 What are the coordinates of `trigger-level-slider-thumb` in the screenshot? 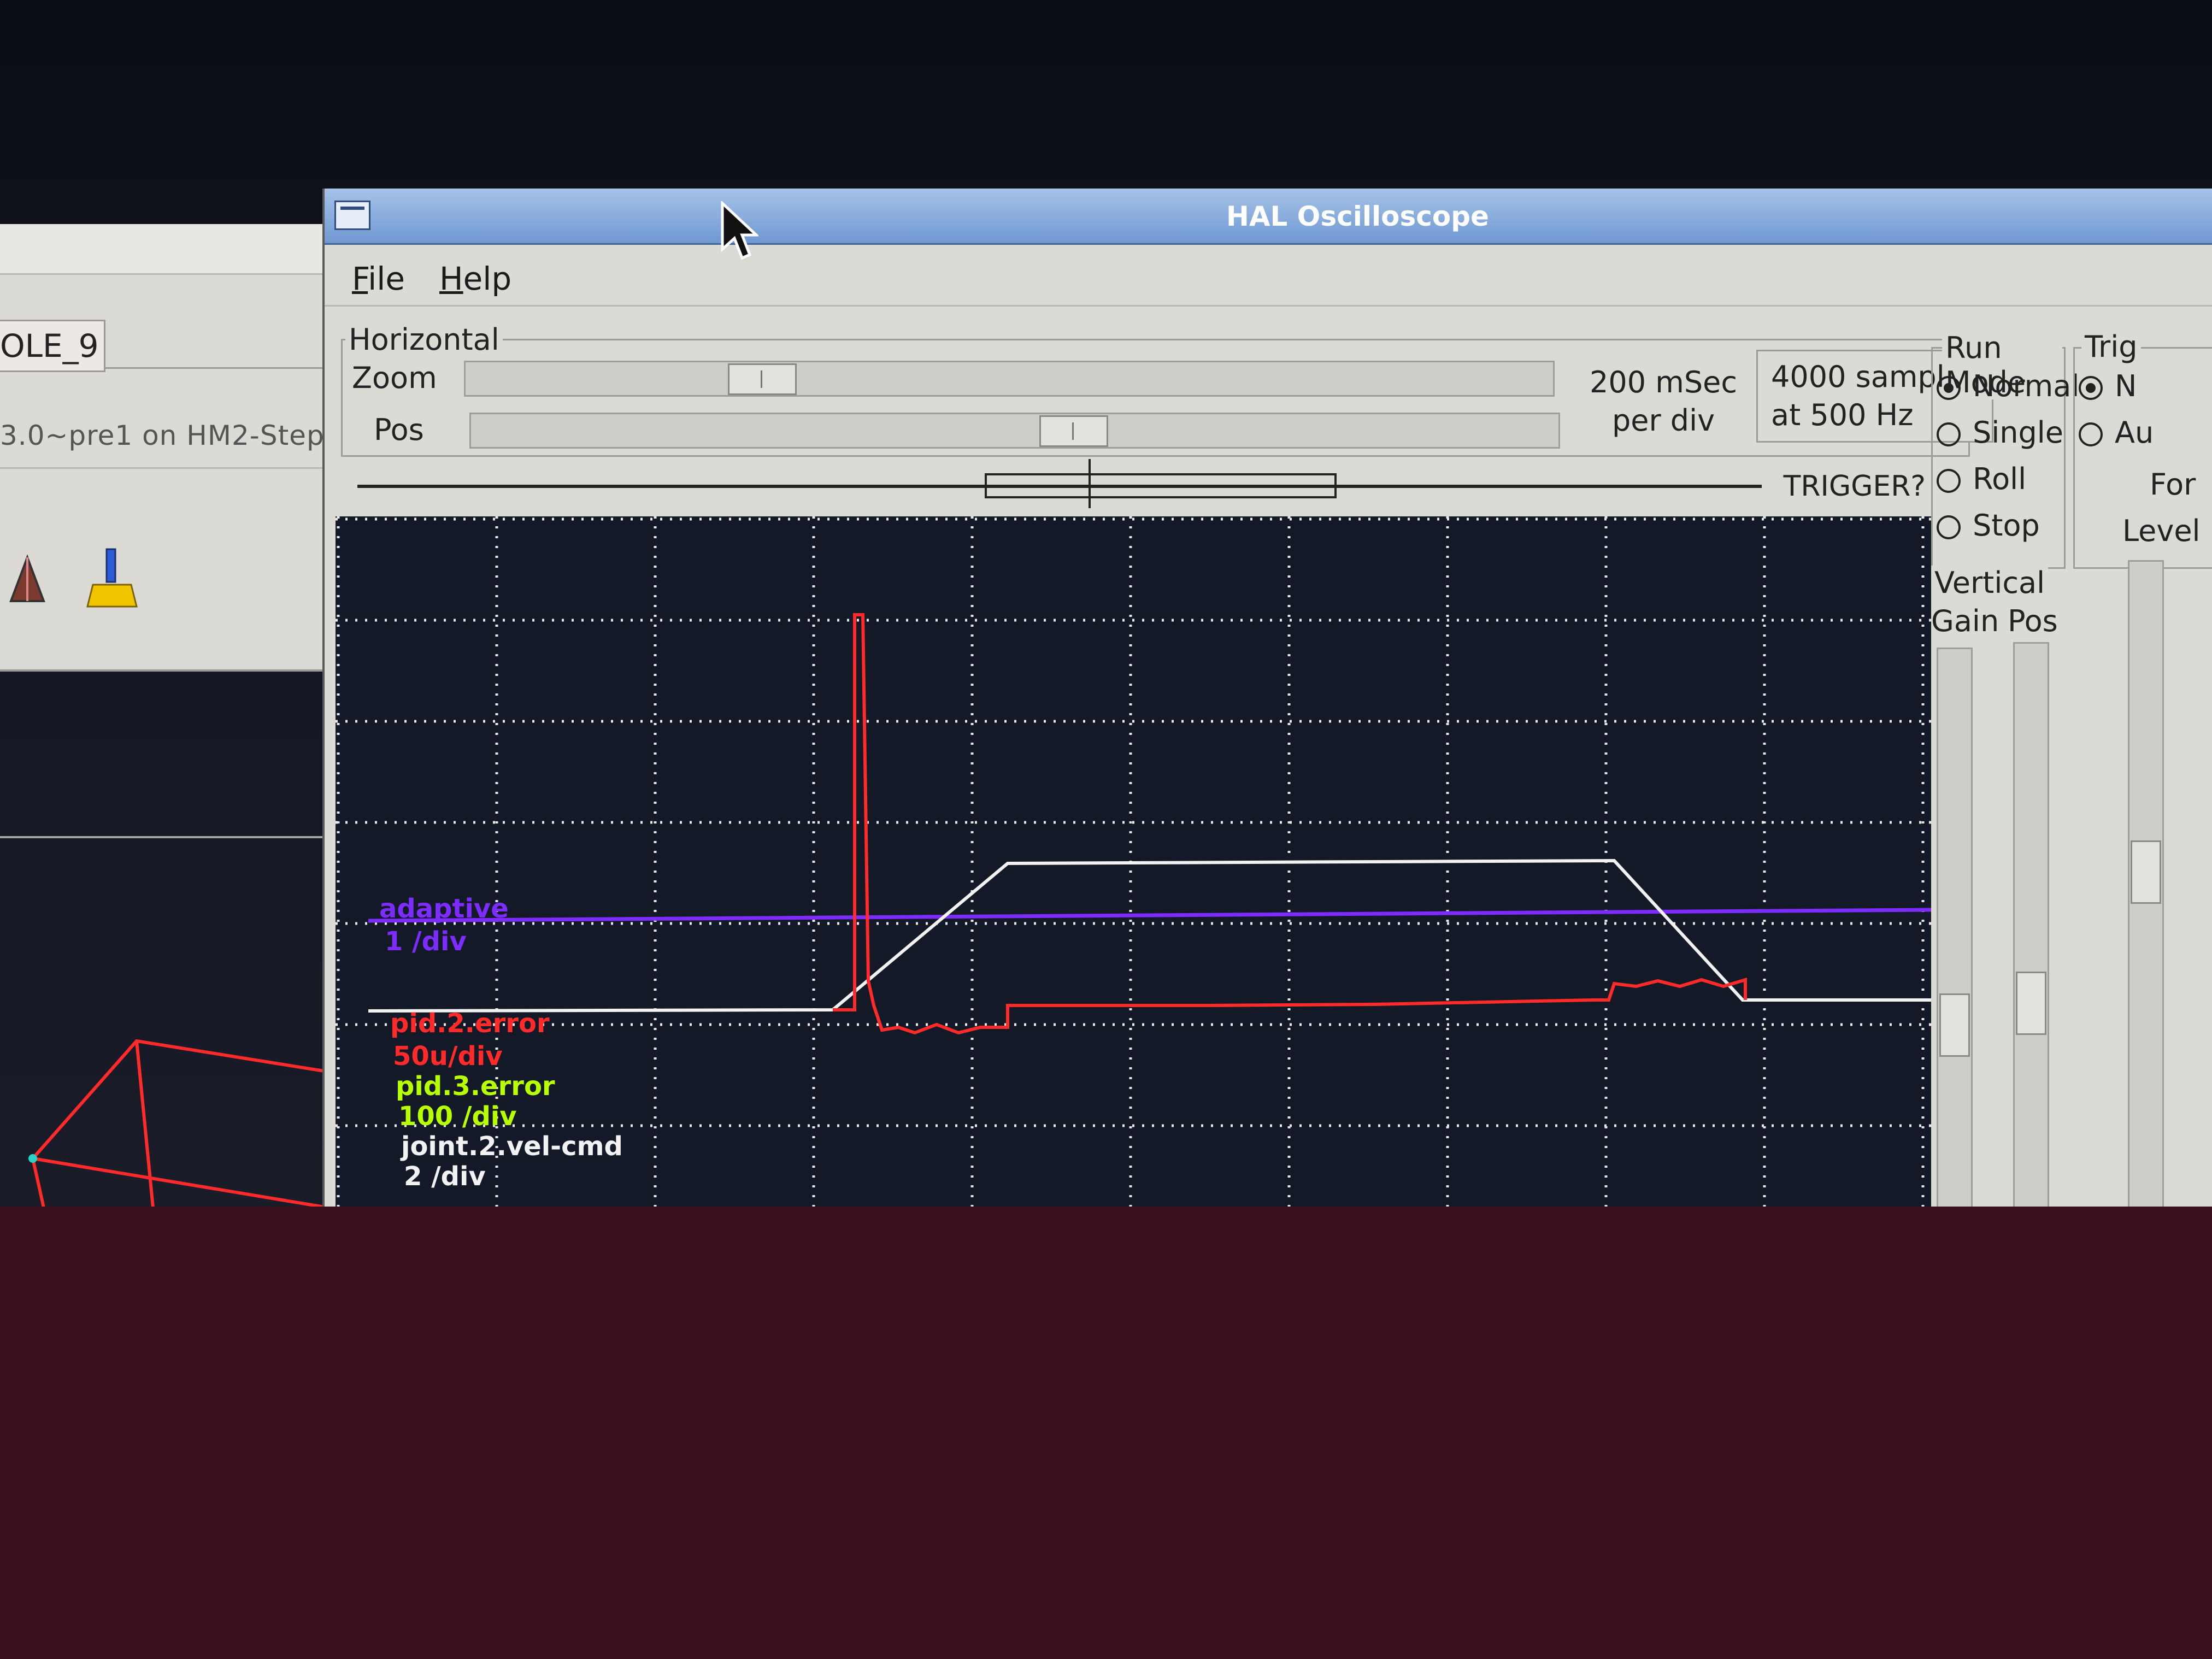 It's located at (2146, 872).